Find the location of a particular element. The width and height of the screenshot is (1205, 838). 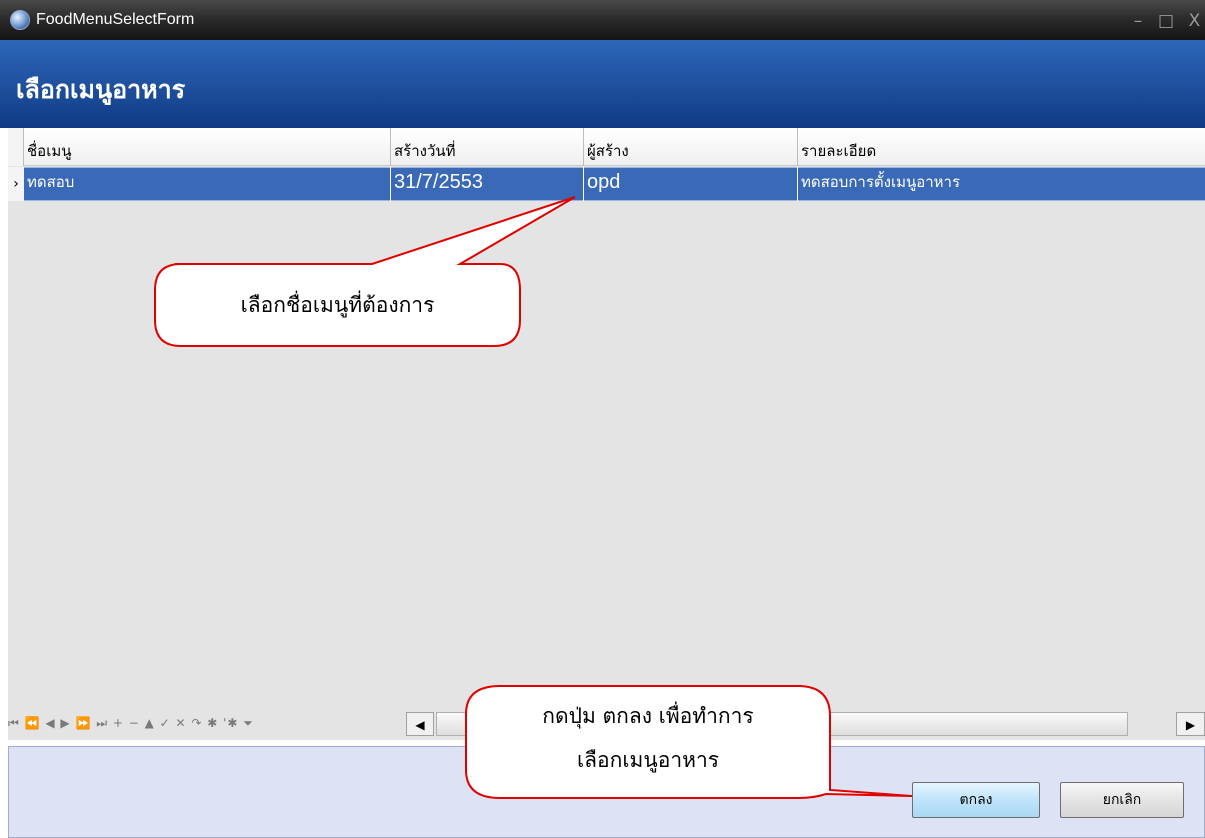

callout-select-menu-bubble is located at coordinates (365, 271).